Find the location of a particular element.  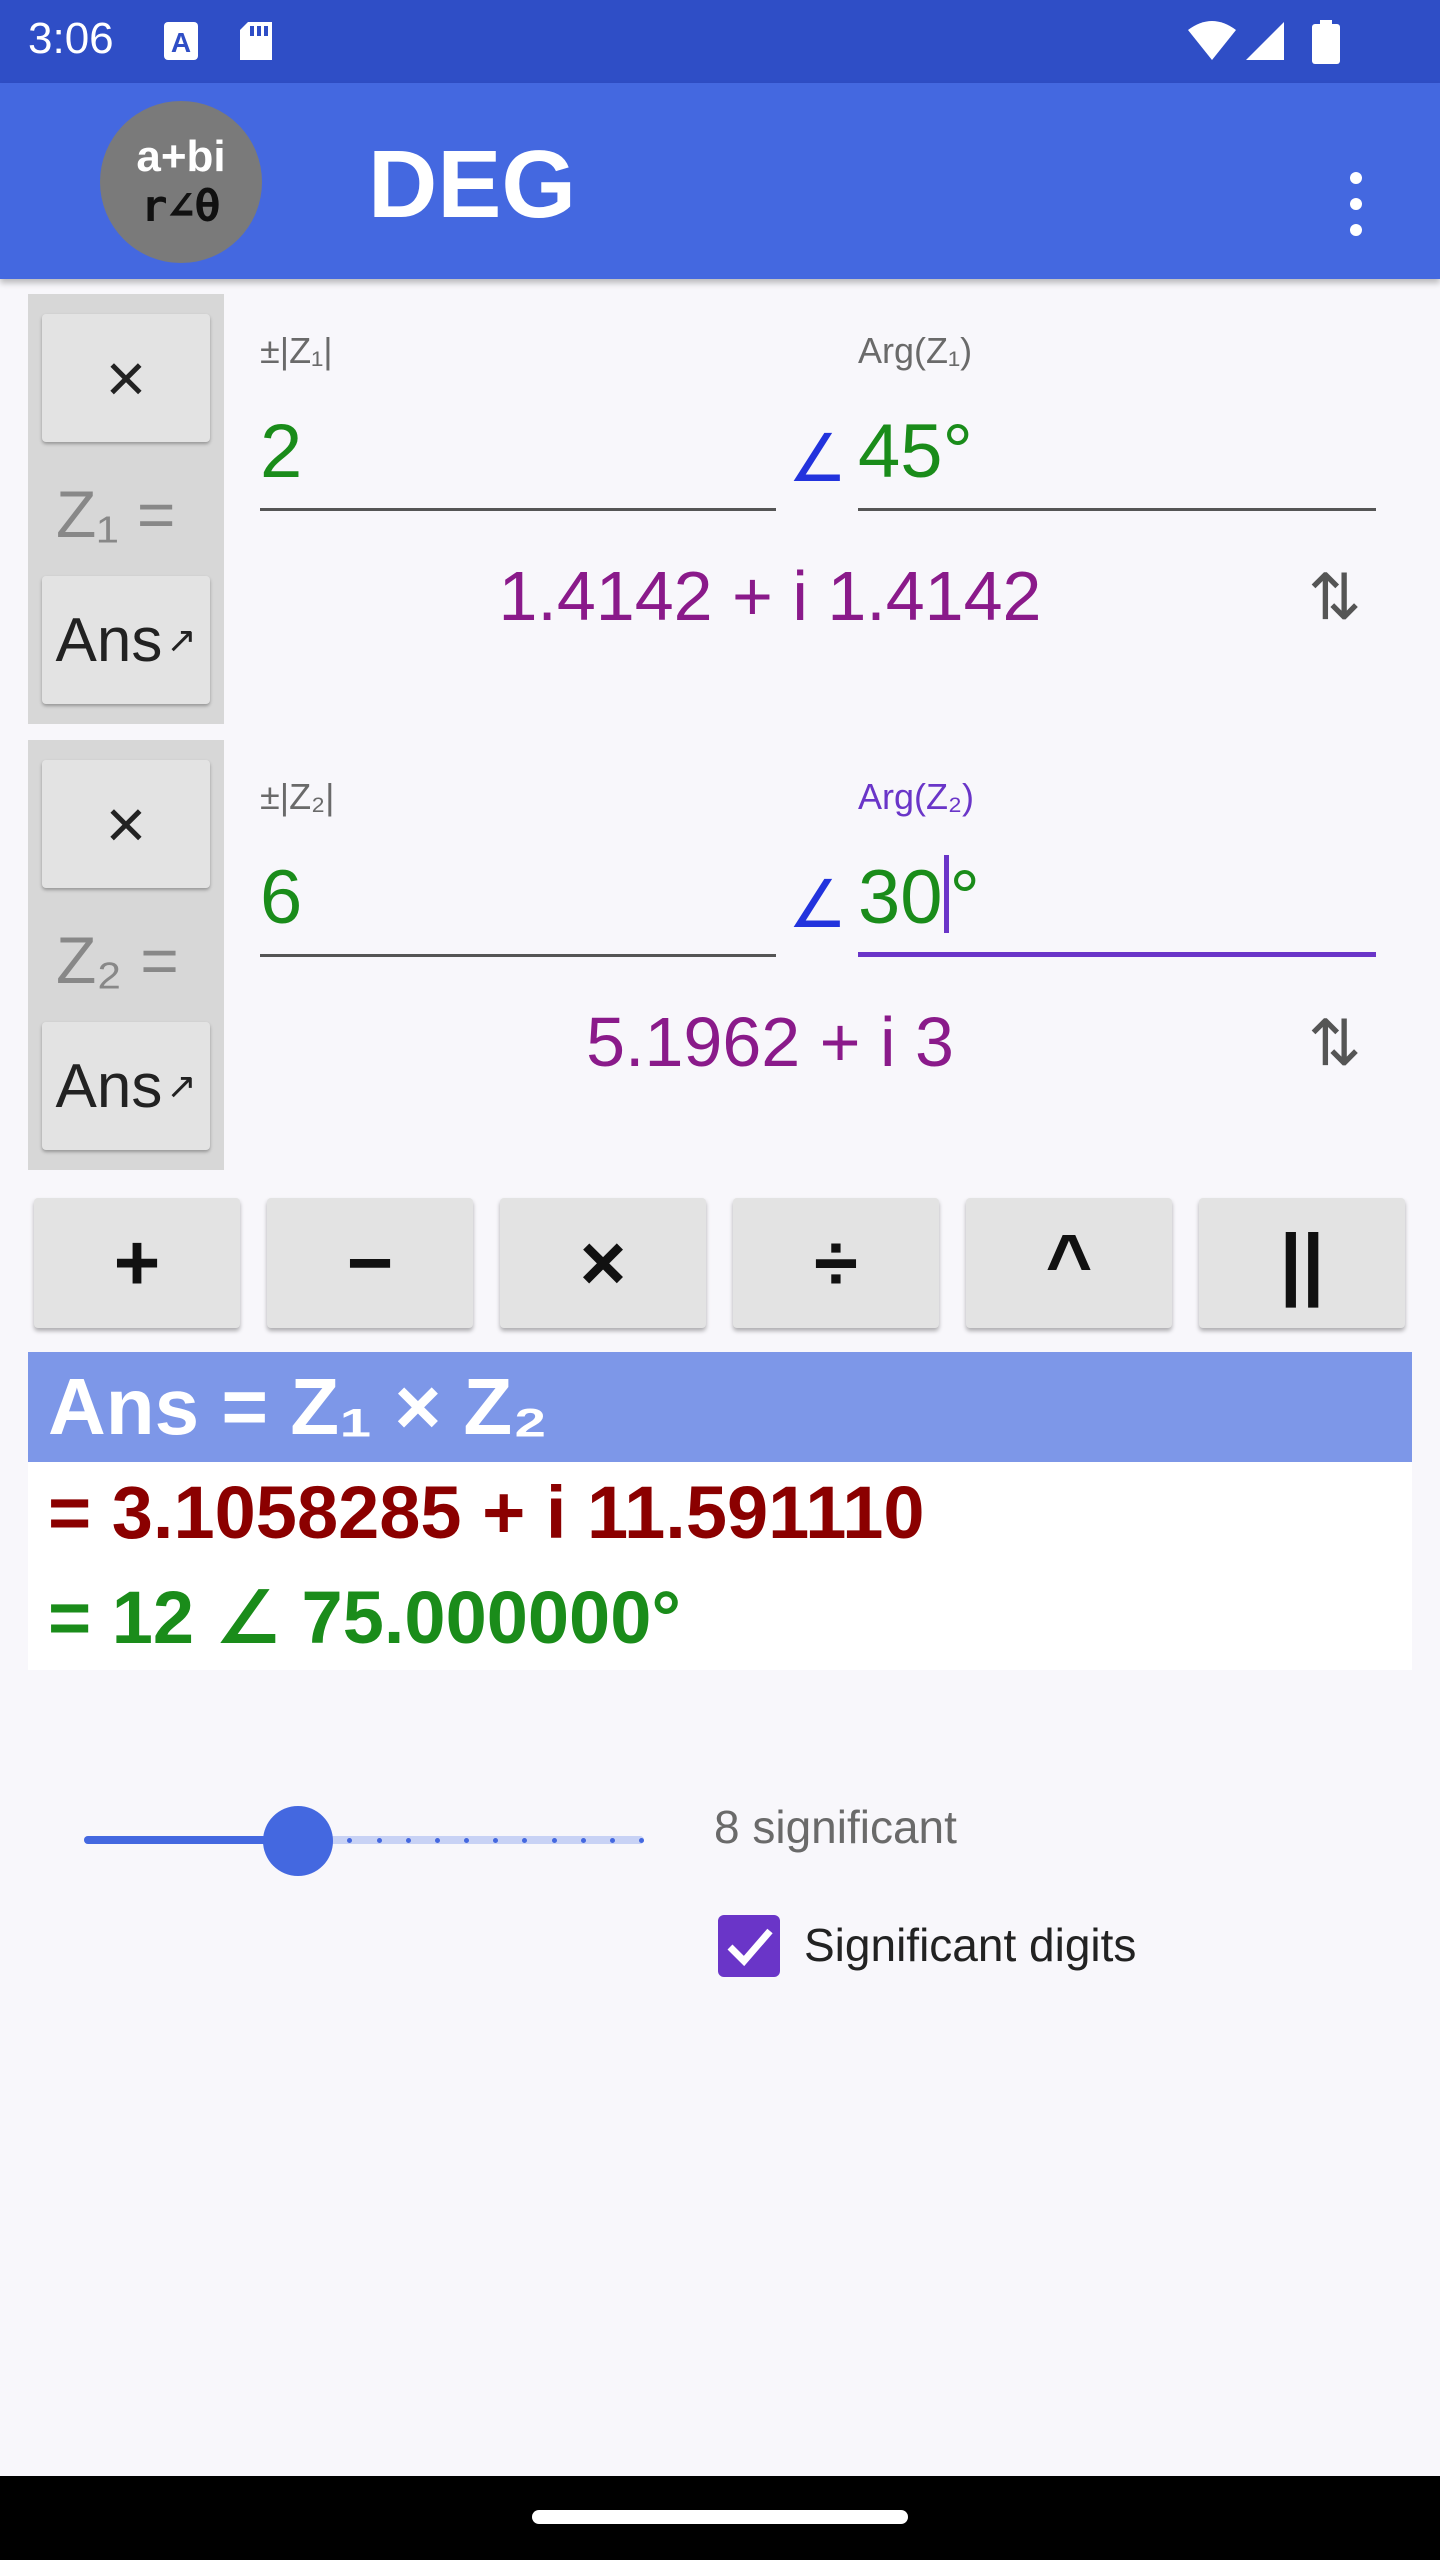

z2-clear-button: × is located at coordinates (126, 824).